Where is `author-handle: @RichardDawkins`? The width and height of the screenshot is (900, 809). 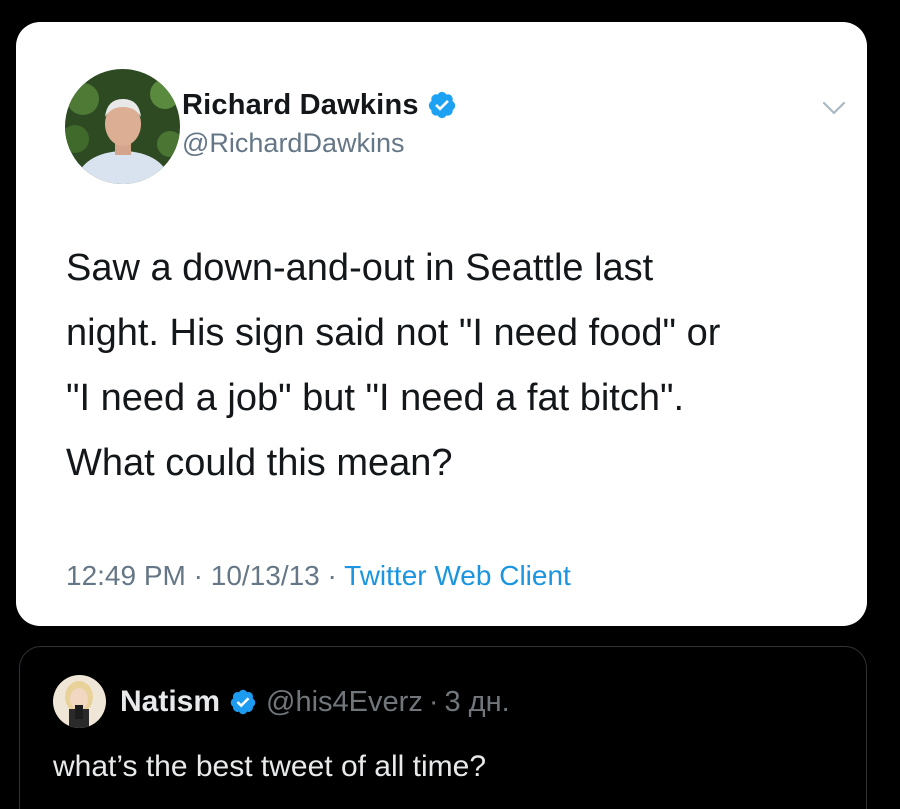
author-handle: @RichardDawkins is located at coordinates (293, 143).